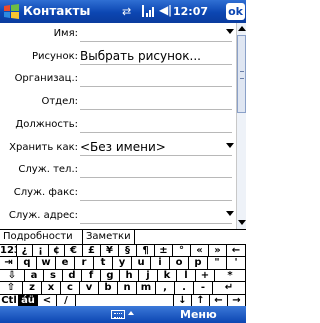 The image size is (320, 323). Describe the element at coordinates (118, 314) in the screenshot. I see `keyboard-icon` at that location.